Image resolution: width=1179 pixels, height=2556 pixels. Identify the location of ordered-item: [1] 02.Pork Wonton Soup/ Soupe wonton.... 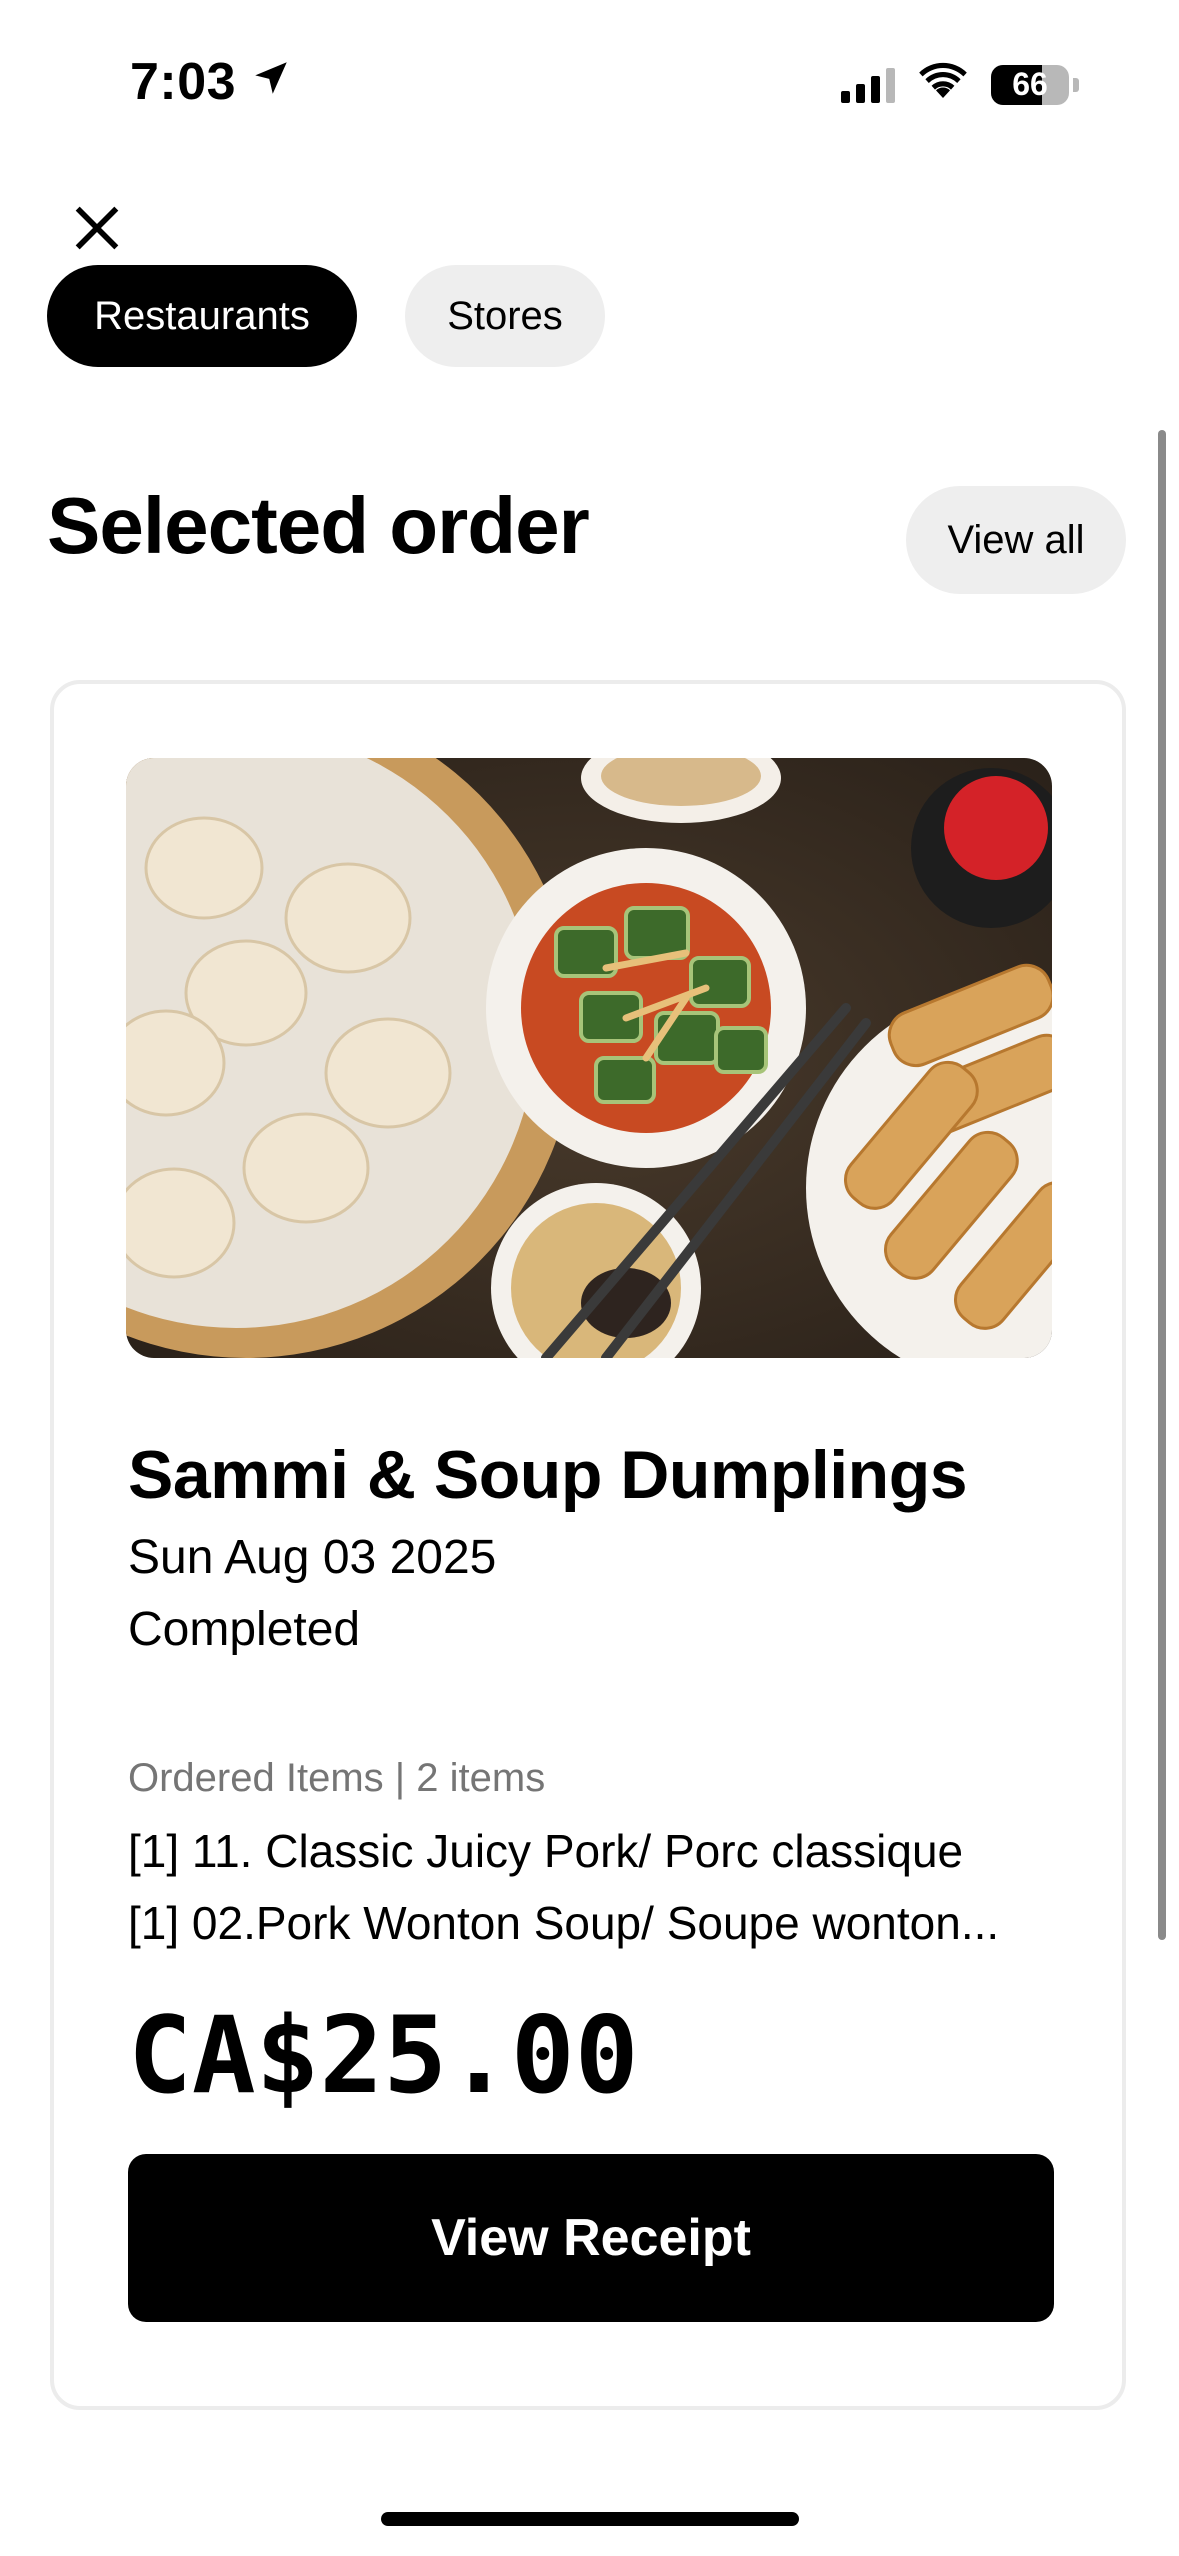
(564, 1923).